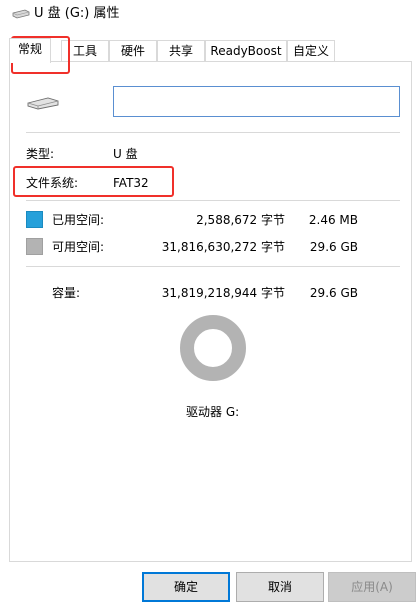 The width and height of the screenshot is (419, 609). I want to click on used-space-label: 已用空间:, so click(78, 220).